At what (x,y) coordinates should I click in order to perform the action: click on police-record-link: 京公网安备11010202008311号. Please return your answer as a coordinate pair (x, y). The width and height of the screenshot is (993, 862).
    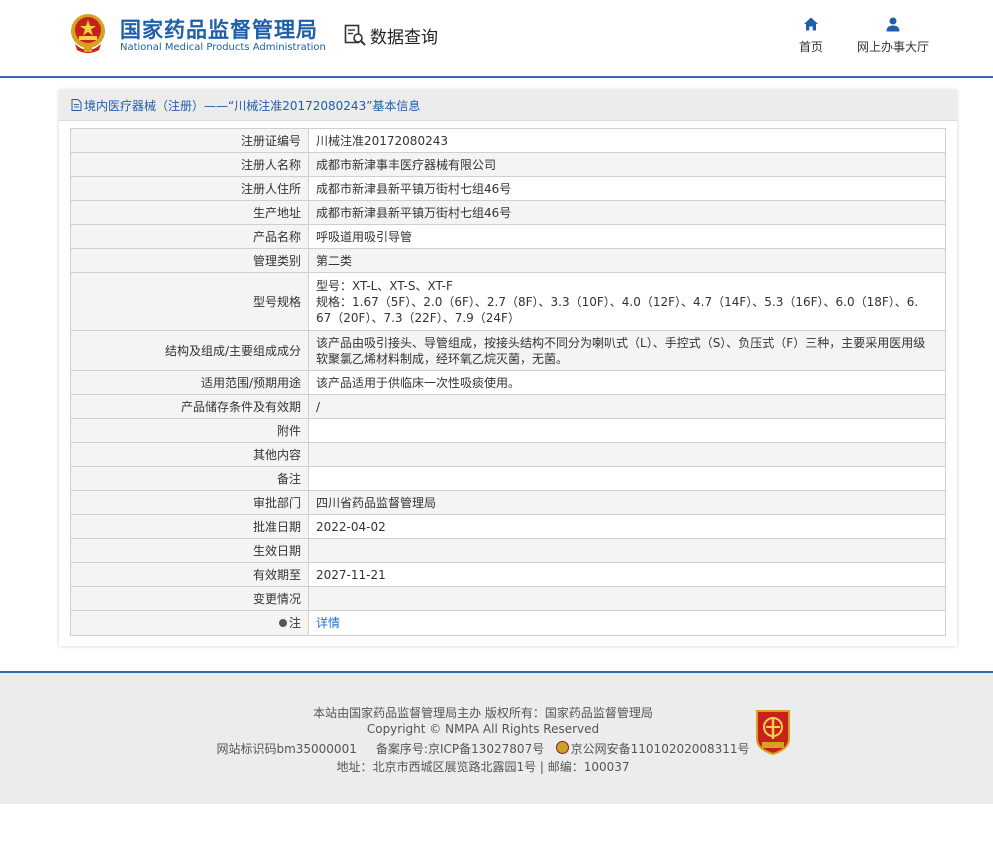
    Looking at the image, I should click on (660, 749).